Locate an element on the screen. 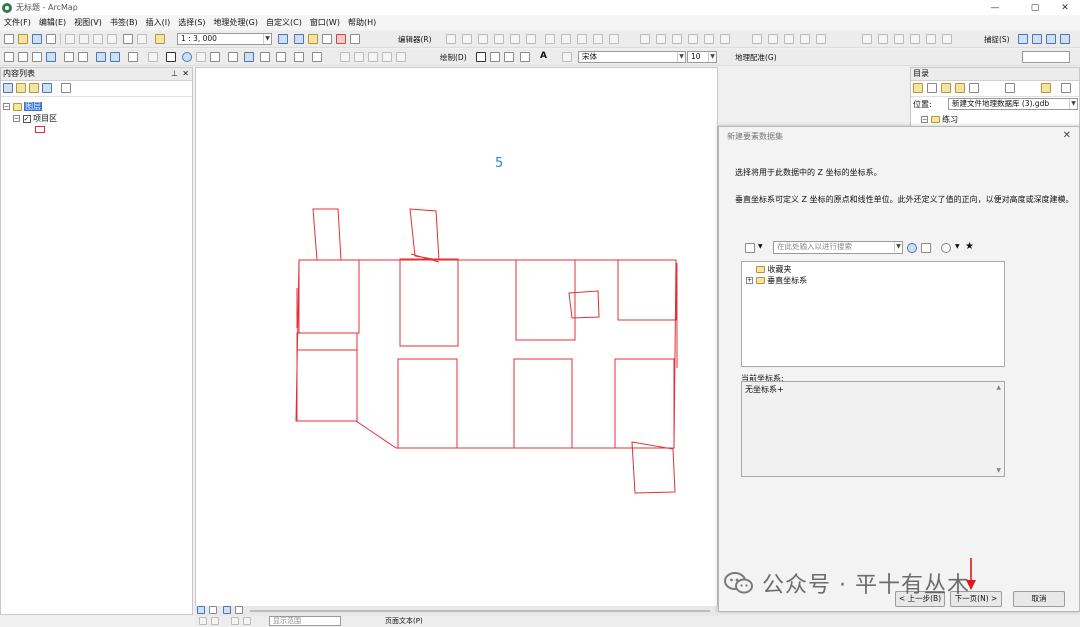 The height and width of the screenshot is (627, 1080). rotate-icon is located at coordinates (614, 39).